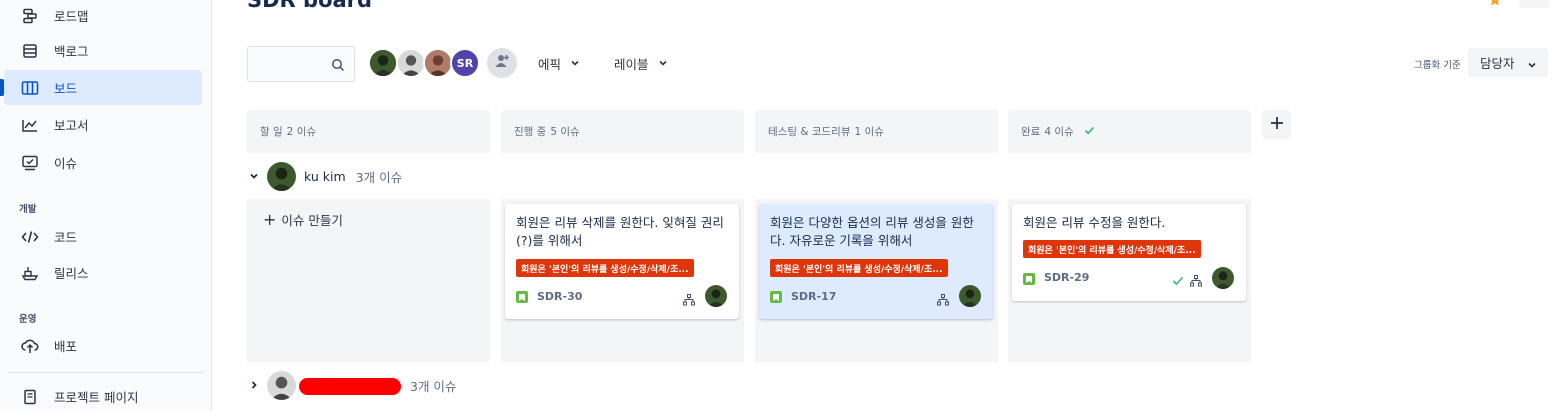 The width and height of the screenshot is (1561, 411). Describe the element at coordinates (1495, 5) in the screenshot. I see `star-icon` at that location.